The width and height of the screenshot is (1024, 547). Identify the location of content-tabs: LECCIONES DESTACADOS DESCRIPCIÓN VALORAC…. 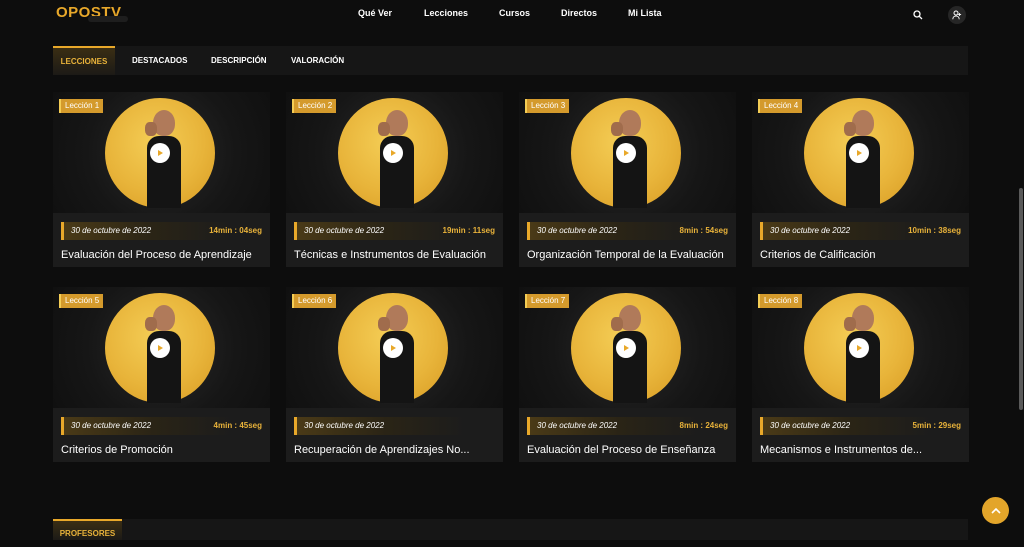
(510, 60).